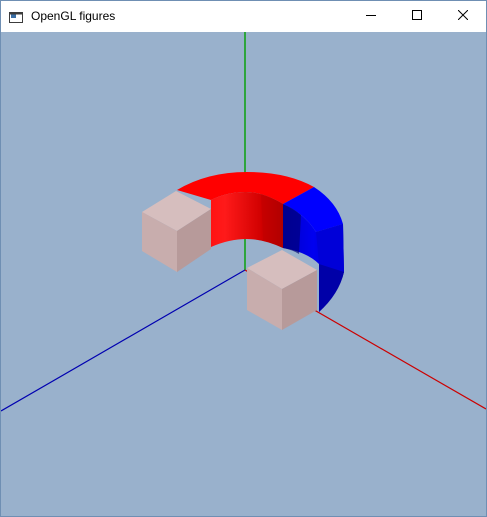 This screenshot has height=517, width=487. I want to click on maximize-icon, so click(417, 16).